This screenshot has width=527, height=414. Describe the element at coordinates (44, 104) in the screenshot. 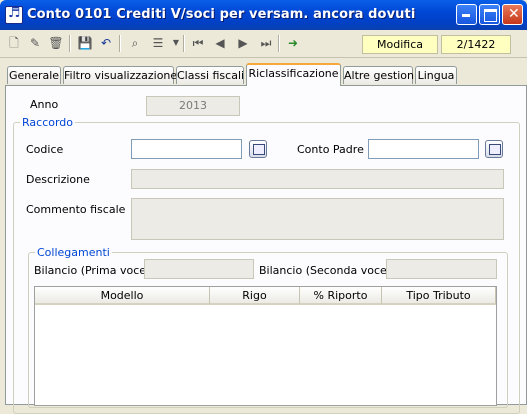

I see `anno-label: Anno` at that location.